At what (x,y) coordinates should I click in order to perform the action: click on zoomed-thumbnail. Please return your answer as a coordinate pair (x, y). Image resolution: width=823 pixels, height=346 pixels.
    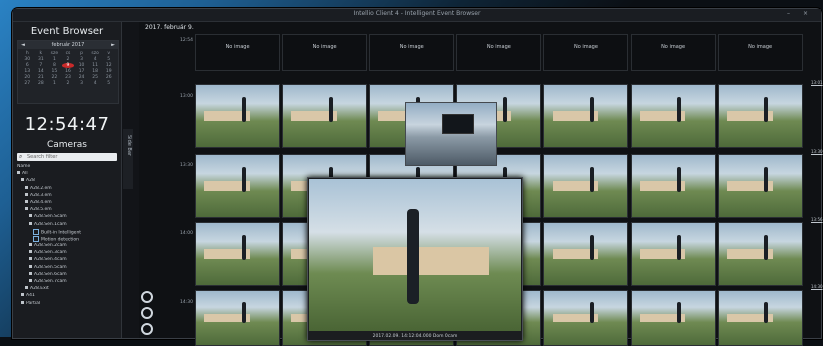
    Looking at the image, I should click on (451, 134).